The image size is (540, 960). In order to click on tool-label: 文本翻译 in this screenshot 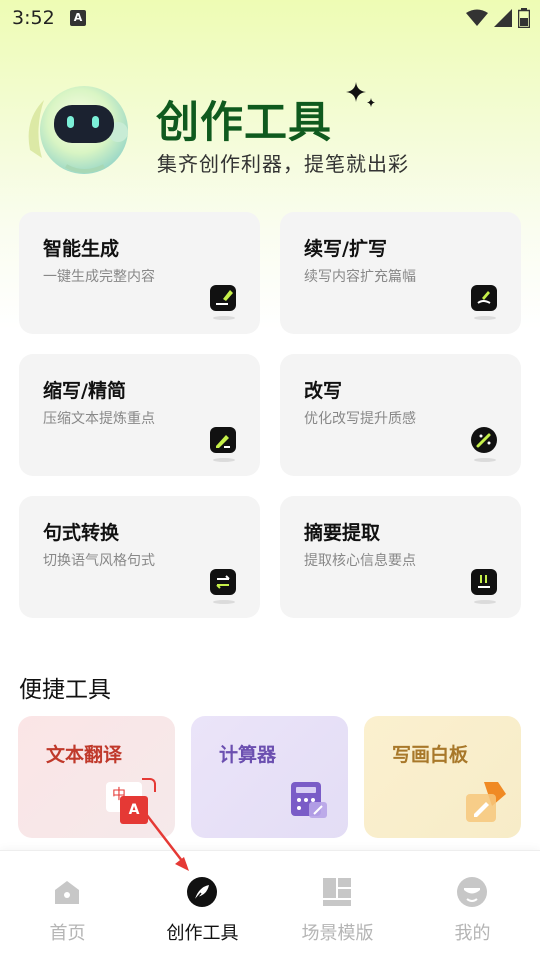, I will do `click(84, 755)`.